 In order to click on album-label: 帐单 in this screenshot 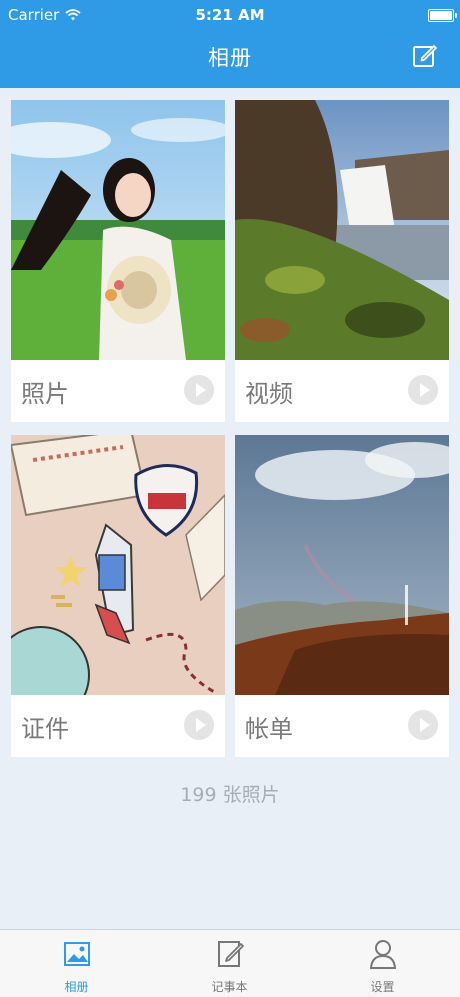, I will do `click(269, 729)`.